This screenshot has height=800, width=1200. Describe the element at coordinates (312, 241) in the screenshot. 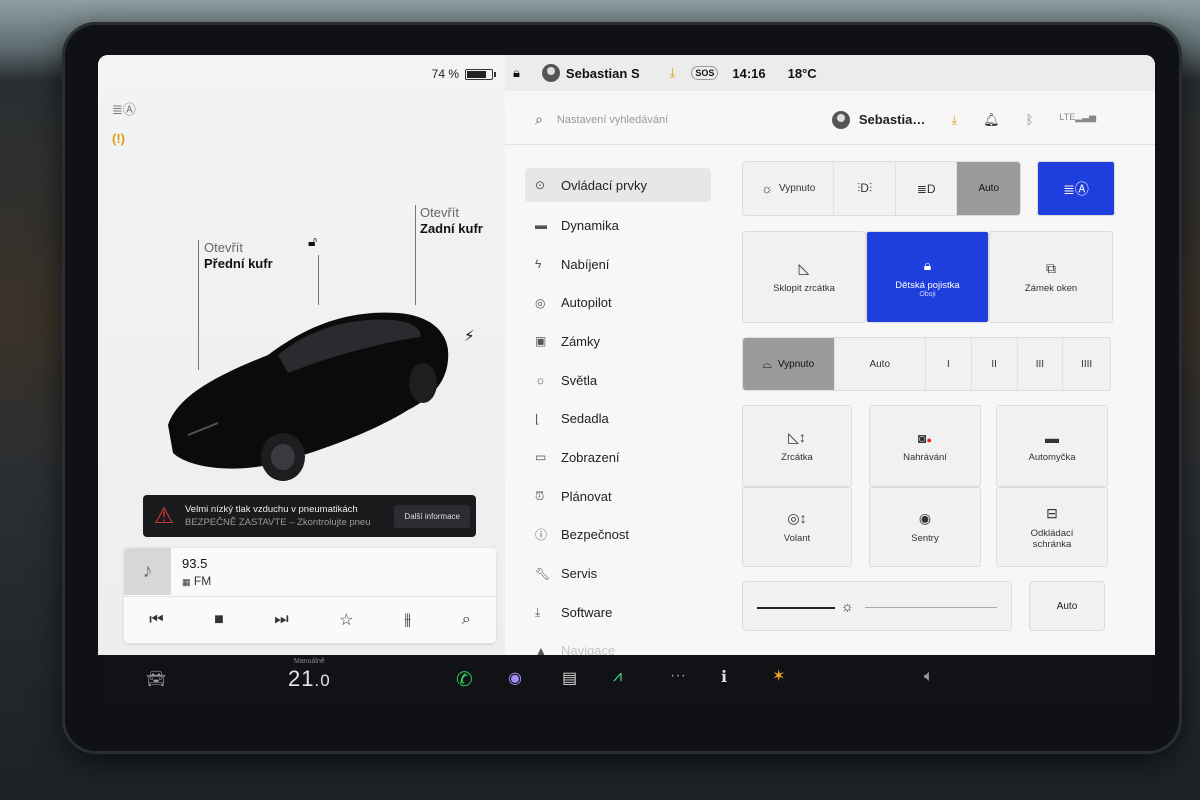

I see `unlock-icon: 🔓︎` at that location.